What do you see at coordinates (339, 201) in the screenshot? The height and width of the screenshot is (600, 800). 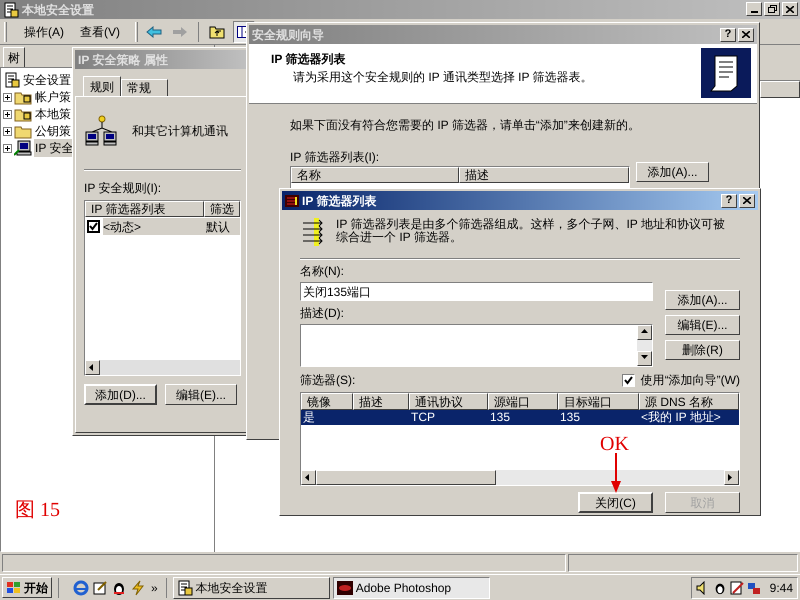 I see `window-title: IP 筛选器列表` at bounding box center [339, 201].